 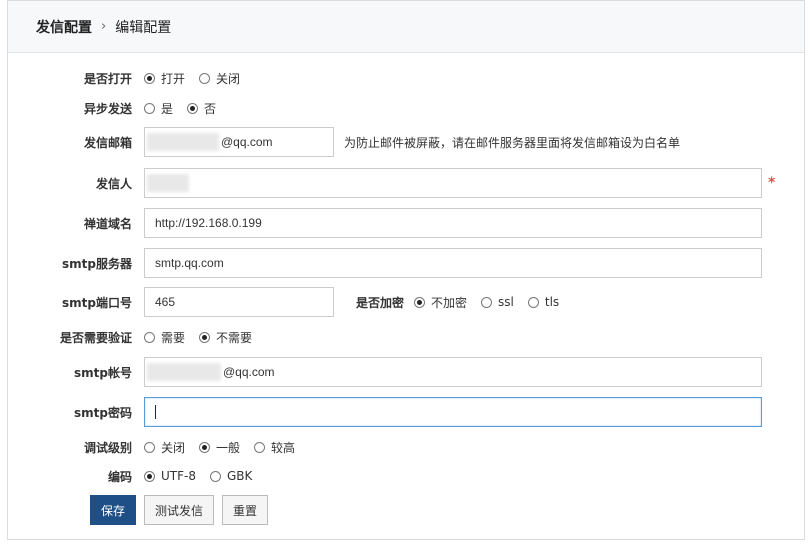 What do you see at coordinates (173, 78) in the screenshot?
I see `radio-label: 打开` at bounding box center [173, 78].